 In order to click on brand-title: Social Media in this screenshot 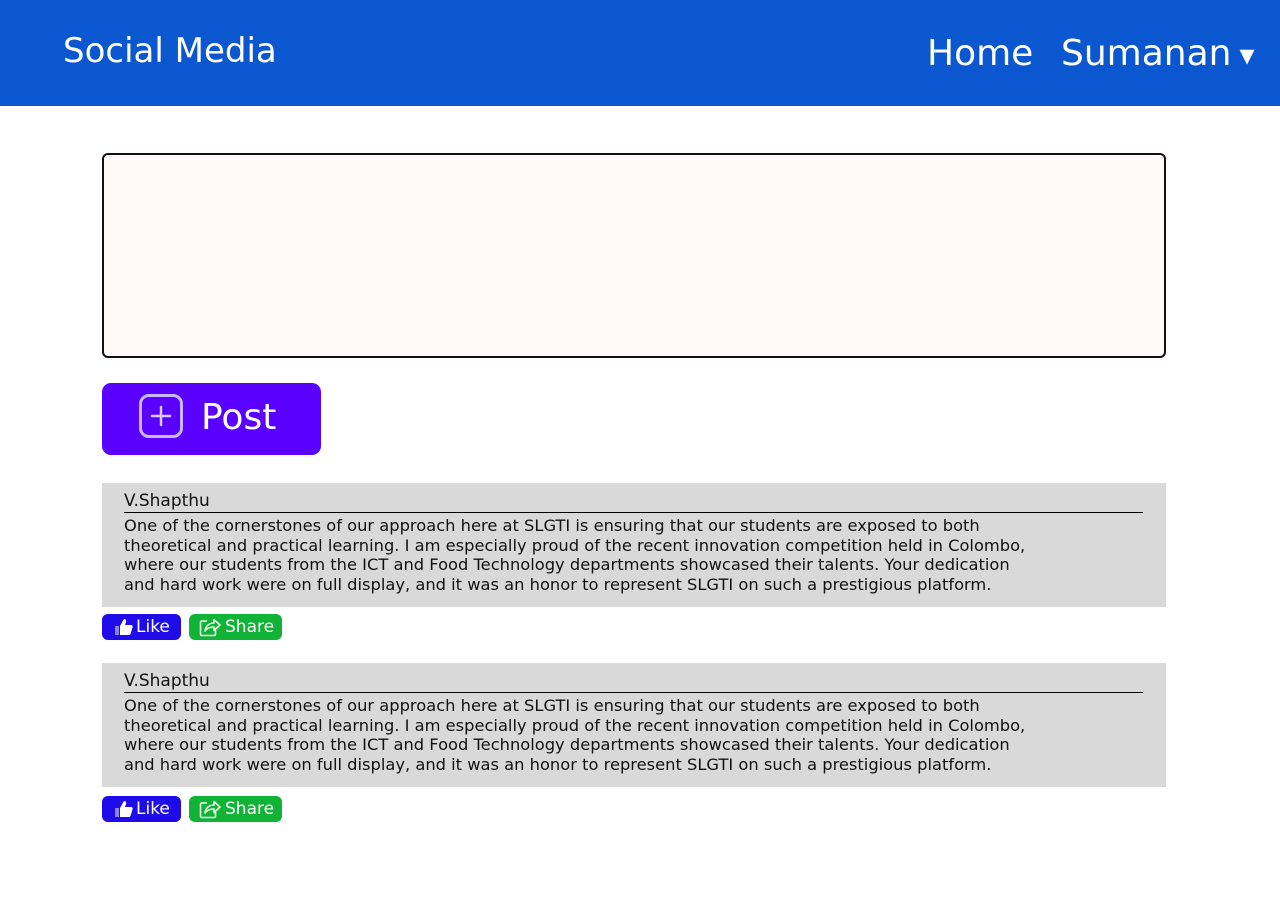, I will do `click(170, 51)`.